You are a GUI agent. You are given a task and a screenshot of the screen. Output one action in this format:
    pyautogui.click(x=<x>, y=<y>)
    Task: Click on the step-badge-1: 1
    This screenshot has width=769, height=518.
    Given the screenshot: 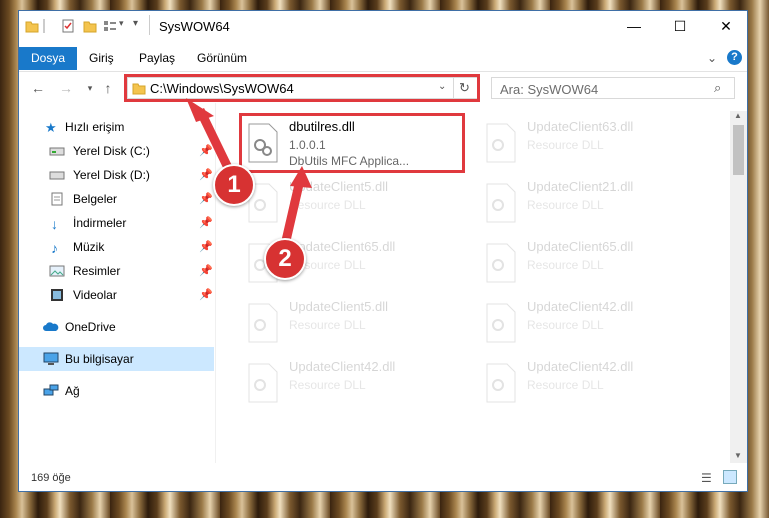 What is the action you would take?
    pyautogui.click(x=234, y=185)
    